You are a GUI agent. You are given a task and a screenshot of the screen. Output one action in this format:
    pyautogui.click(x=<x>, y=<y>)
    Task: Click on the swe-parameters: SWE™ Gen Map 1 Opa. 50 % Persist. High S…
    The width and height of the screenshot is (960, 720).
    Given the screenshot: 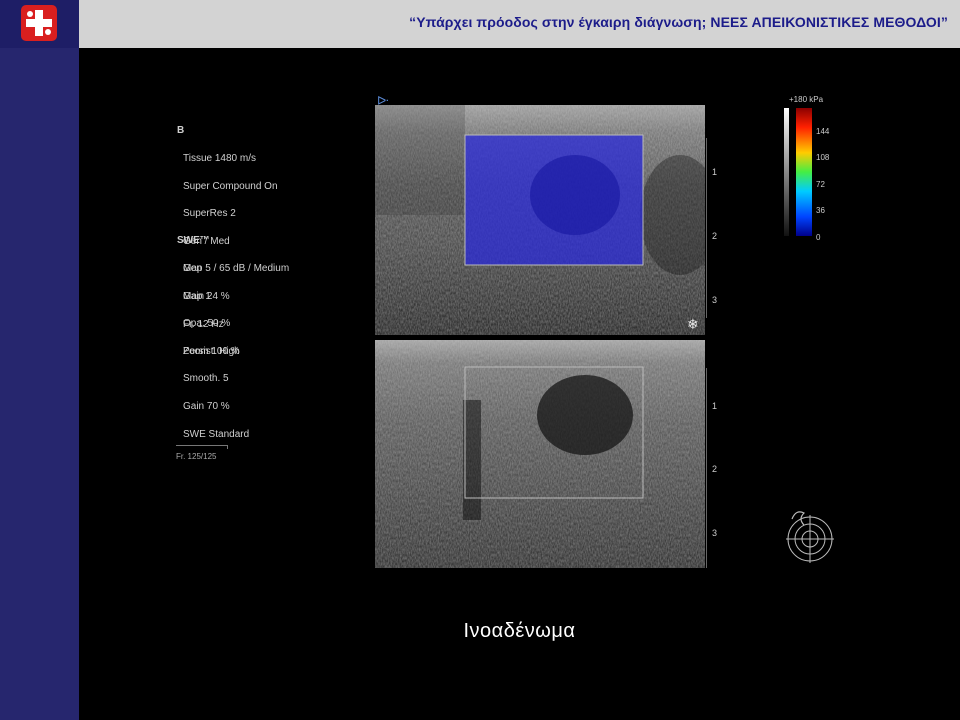 What is the action you would take?
    pyautogui.click(x=213, y=333)
    